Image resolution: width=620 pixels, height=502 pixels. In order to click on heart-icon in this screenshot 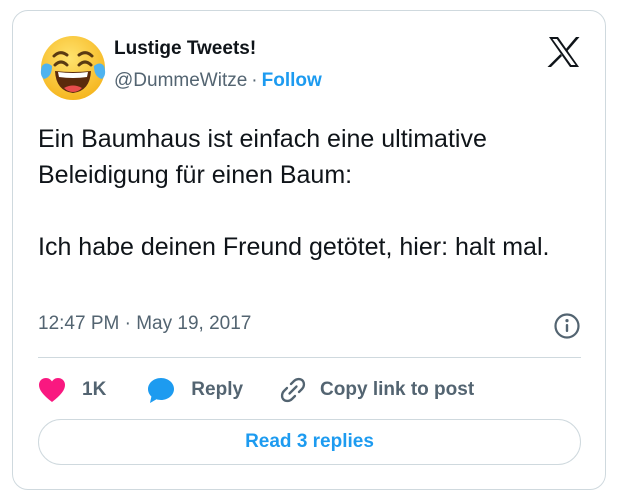, I will do `click(52, 390)`.